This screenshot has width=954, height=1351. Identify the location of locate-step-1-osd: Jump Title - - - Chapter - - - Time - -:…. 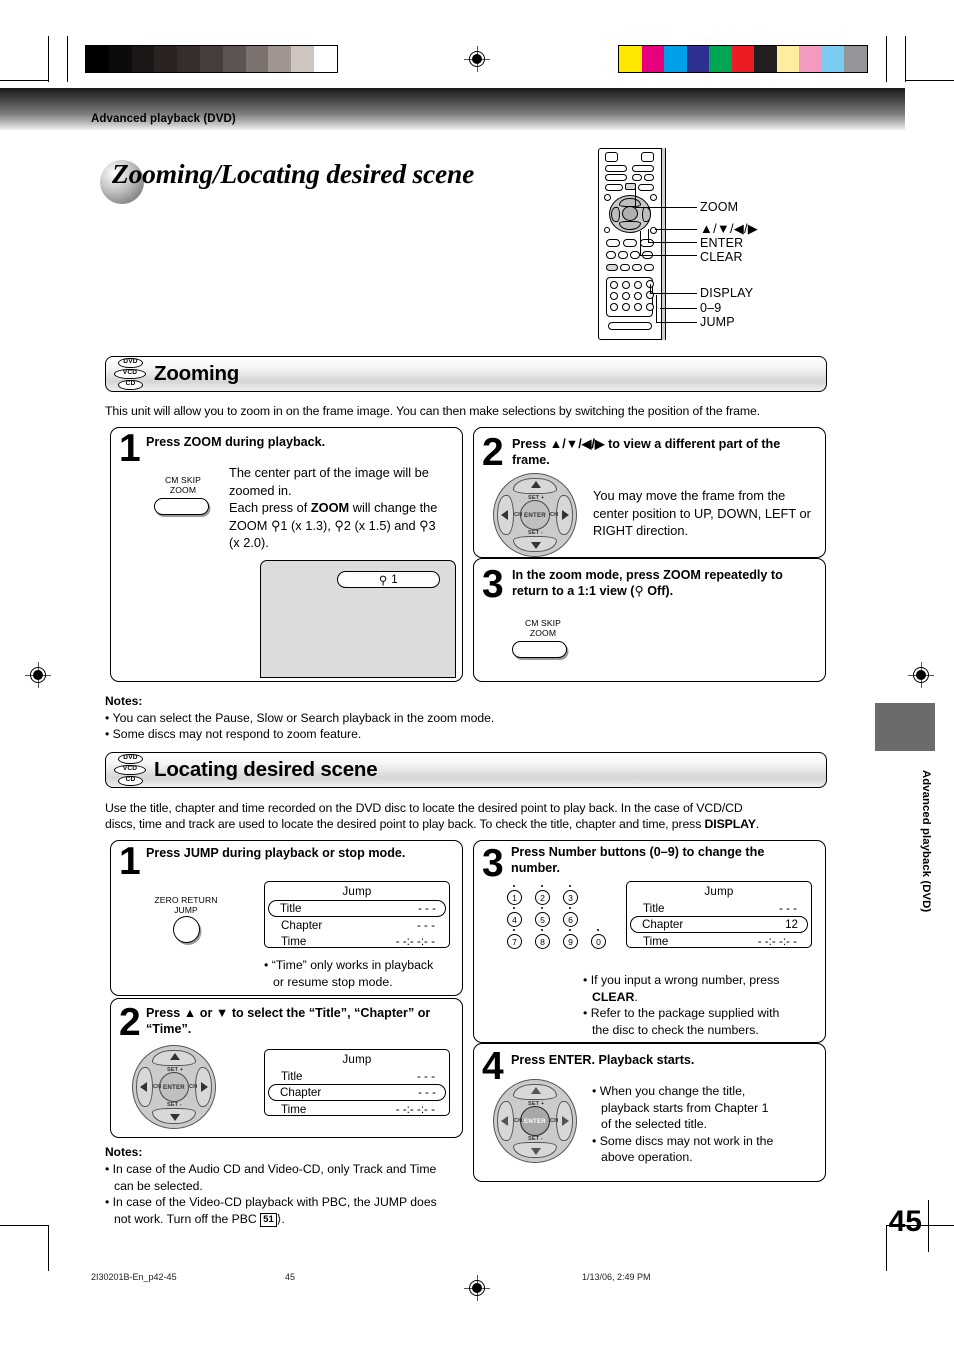
(357, 914).